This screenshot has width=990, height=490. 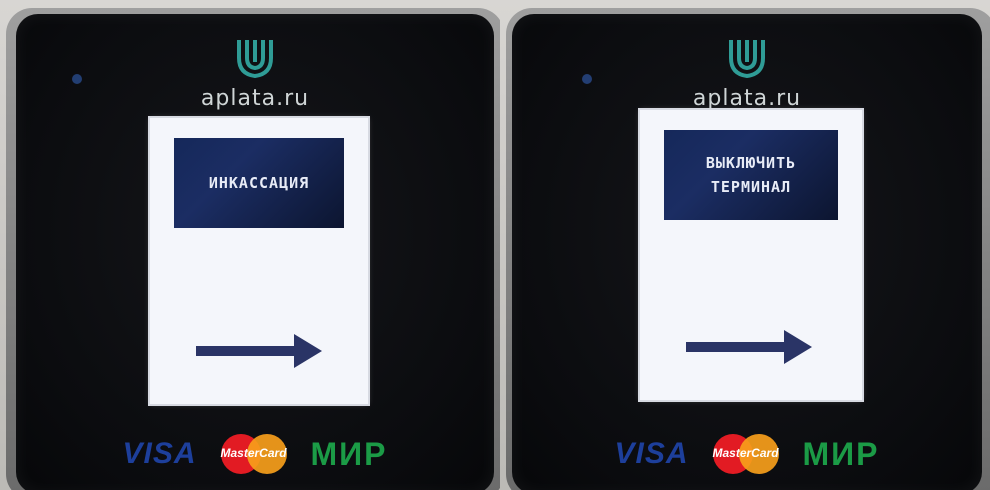 I want to click on menu-tile-collection: ИНКАССАЦИЯ, so click(x=259, y=183).